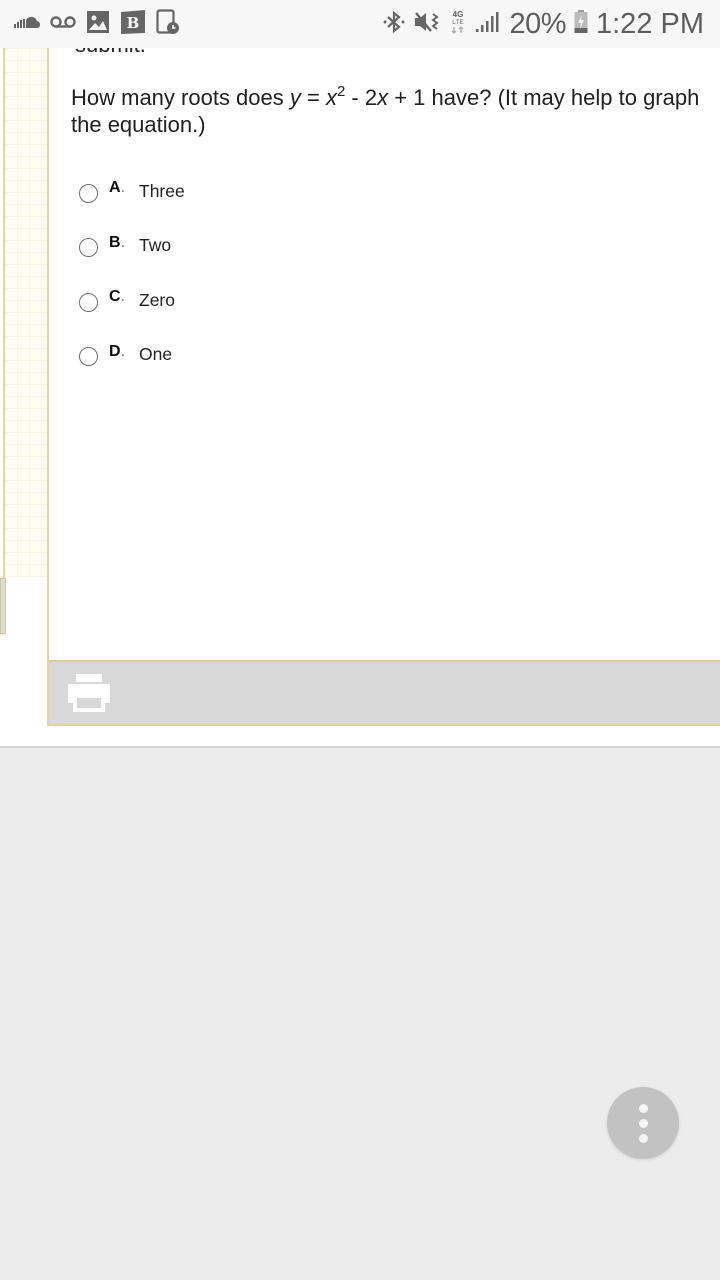  I want to click on bold-app-icon: B, so click(133, 24).